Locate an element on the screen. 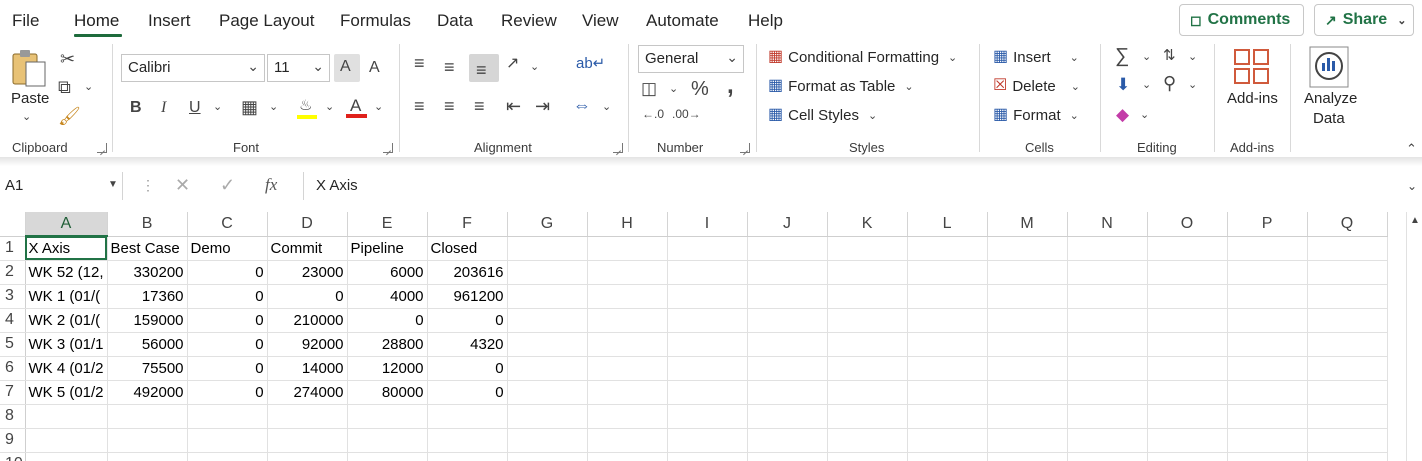  row-header: 6 is located at coordinates (13, 368).